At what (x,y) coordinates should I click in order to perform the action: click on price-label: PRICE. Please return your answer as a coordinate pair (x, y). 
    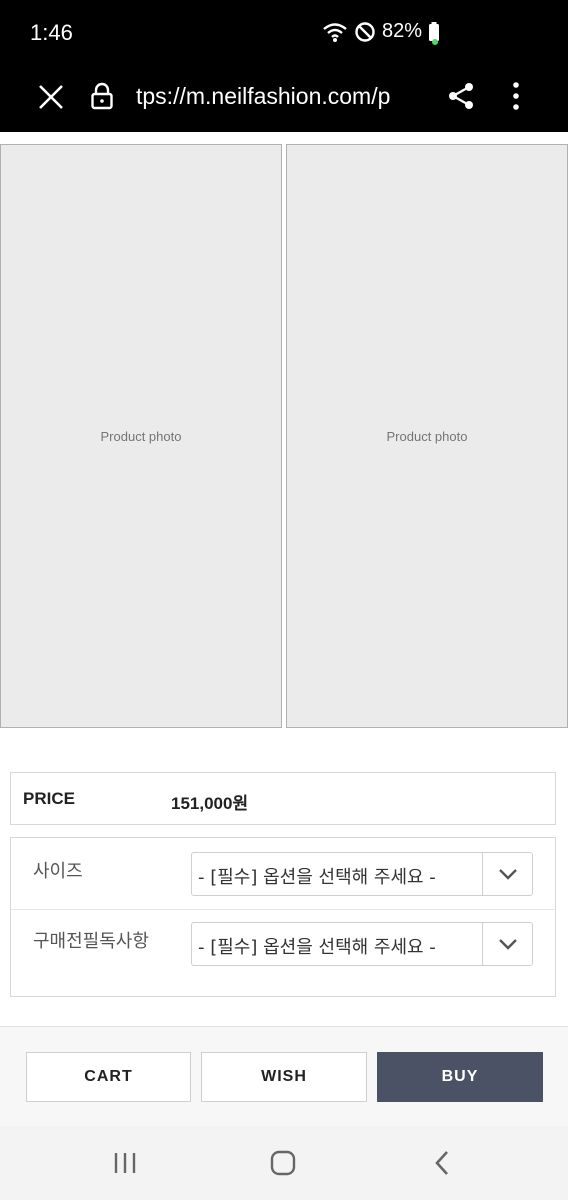
    Looking at the image, I should click on (49, 798).